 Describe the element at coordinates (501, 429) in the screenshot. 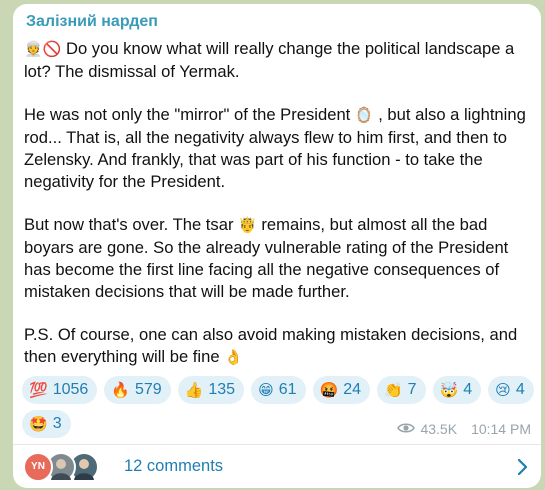

I see `message-time: 10:14 PM` at that location.